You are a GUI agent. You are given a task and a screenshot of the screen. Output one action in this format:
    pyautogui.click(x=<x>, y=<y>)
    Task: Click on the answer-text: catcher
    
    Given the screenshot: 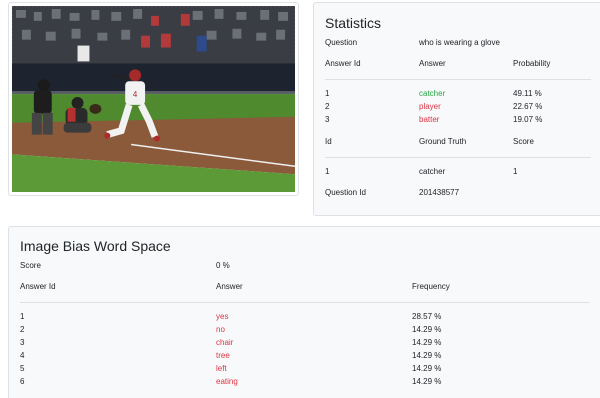 What is the action you would take?
    pyautogui.click(x=432, y=93)
    